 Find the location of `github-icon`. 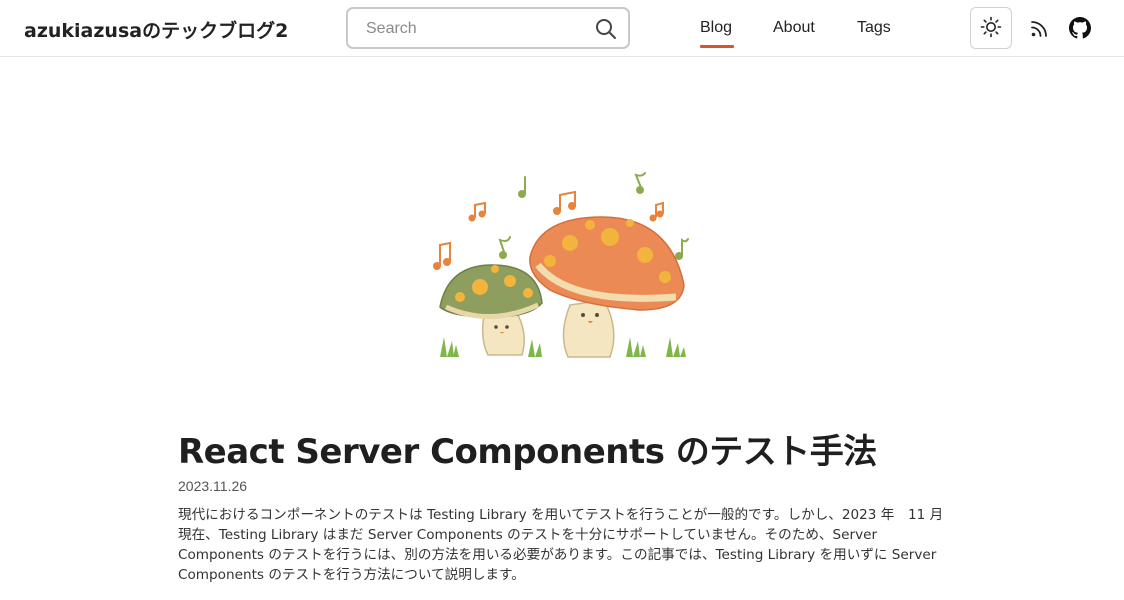

github-icon is located at coordinates (1080, 28).